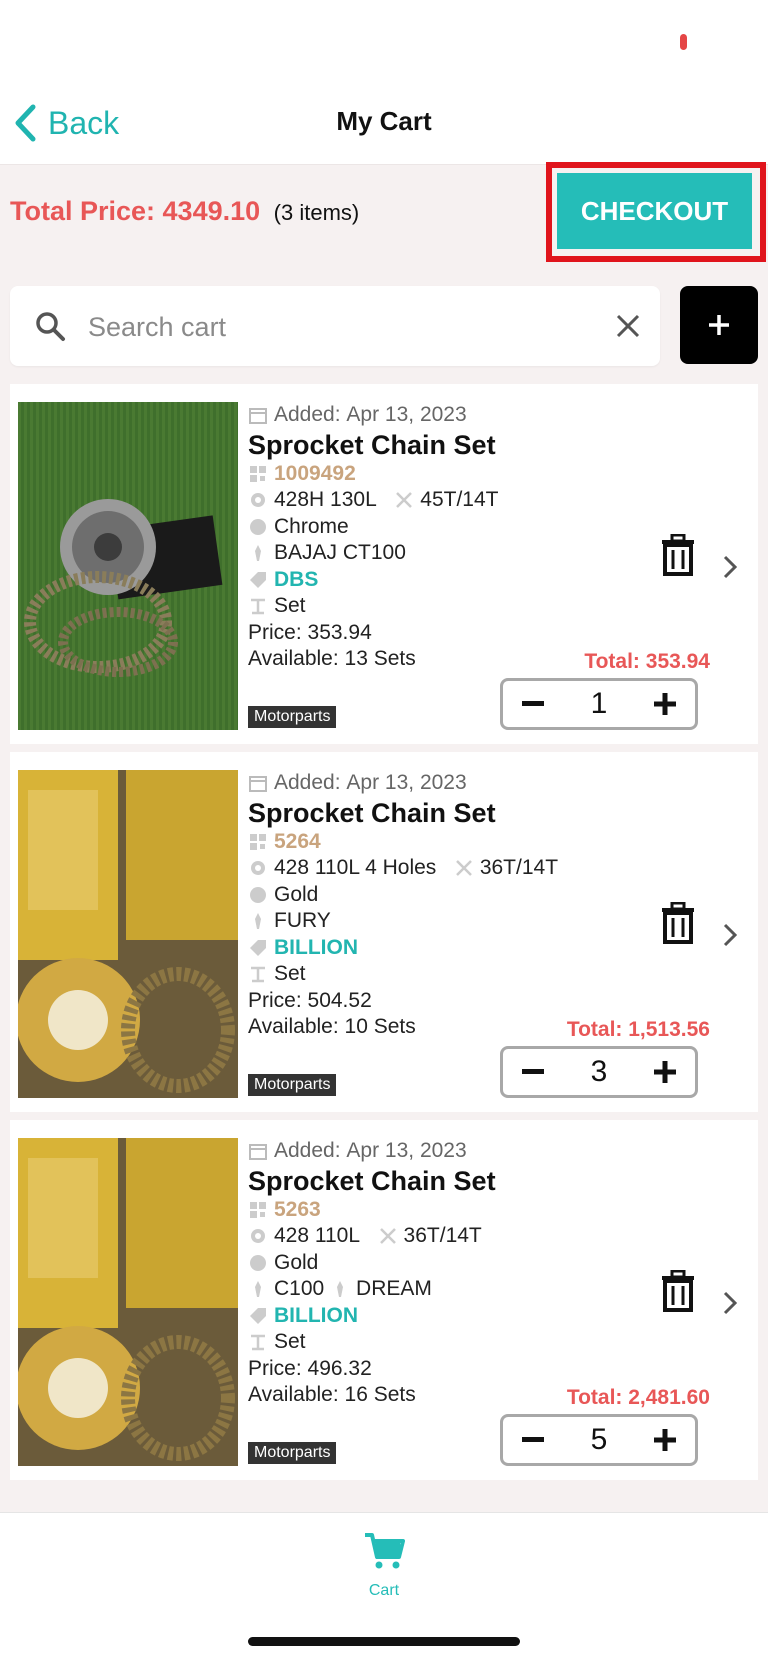  Describe the element at coordinates (384, 122) in the screenshot. I see `nav-bar: Back My Cart` at that location.